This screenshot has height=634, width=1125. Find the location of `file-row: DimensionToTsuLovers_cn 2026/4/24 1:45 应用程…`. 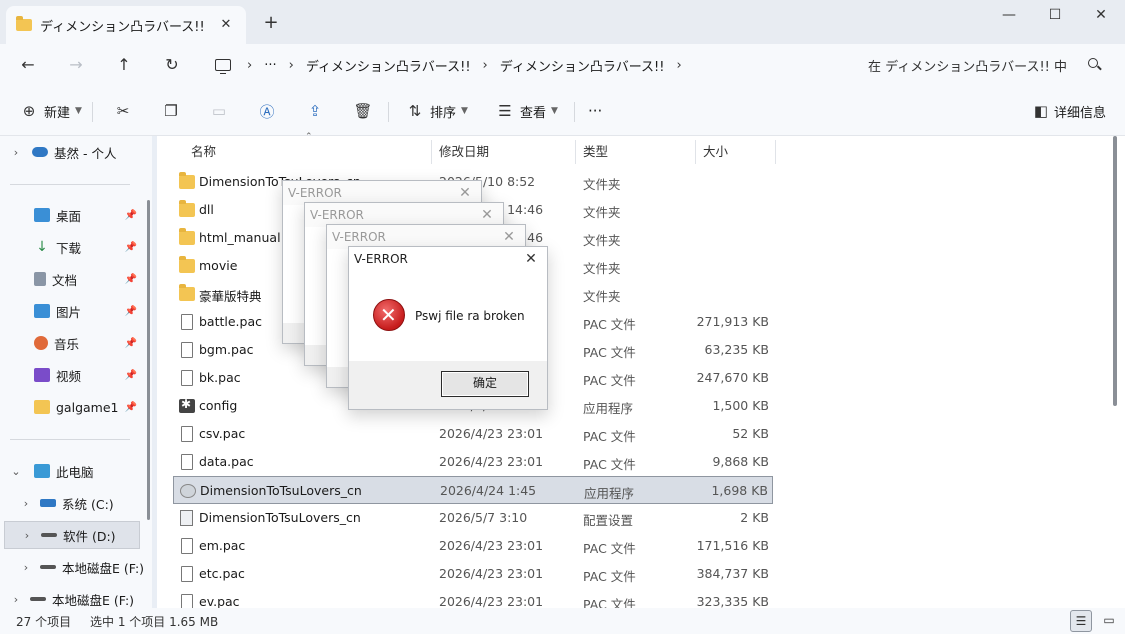

file-row: DimensionToTsuLovers_cn 2026/4/24 1:45 应用程… is located at coordinates (473, 490).